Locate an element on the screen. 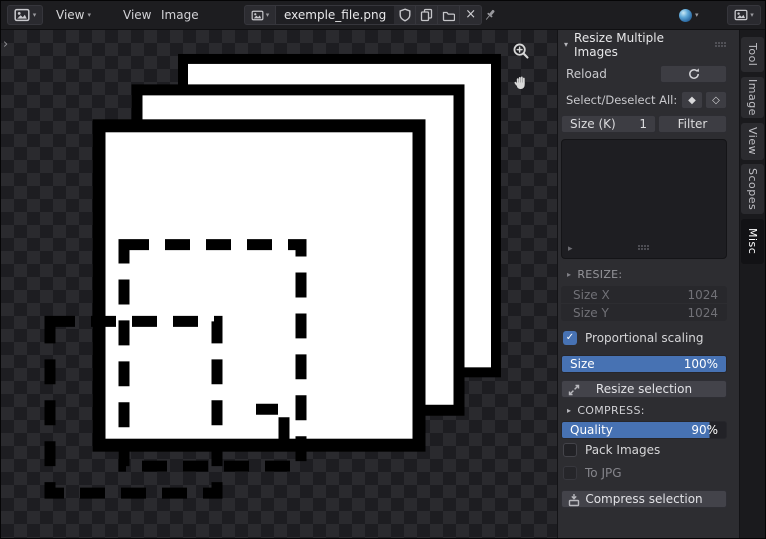 The image size is (766, 539). sort-filter-row: Size (K) 1 Filter is located at coordinates (644, 124).